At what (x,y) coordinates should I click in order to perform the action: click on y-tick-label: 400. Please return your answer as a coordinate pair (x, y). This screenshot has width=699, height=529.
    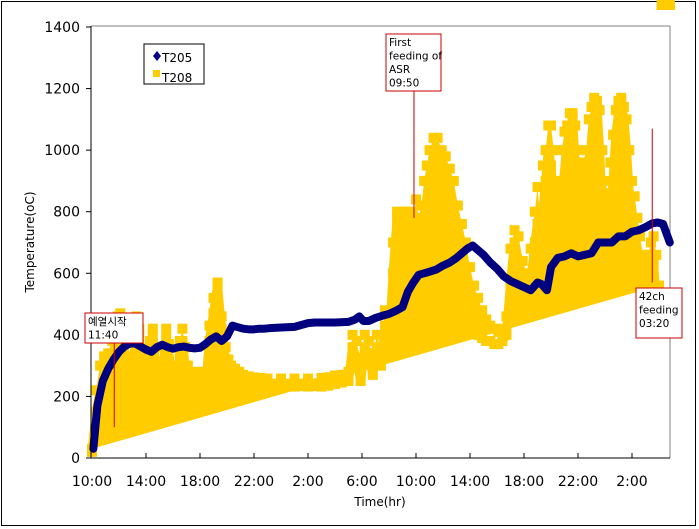
    Looking at the image, I should click on (66, 336).